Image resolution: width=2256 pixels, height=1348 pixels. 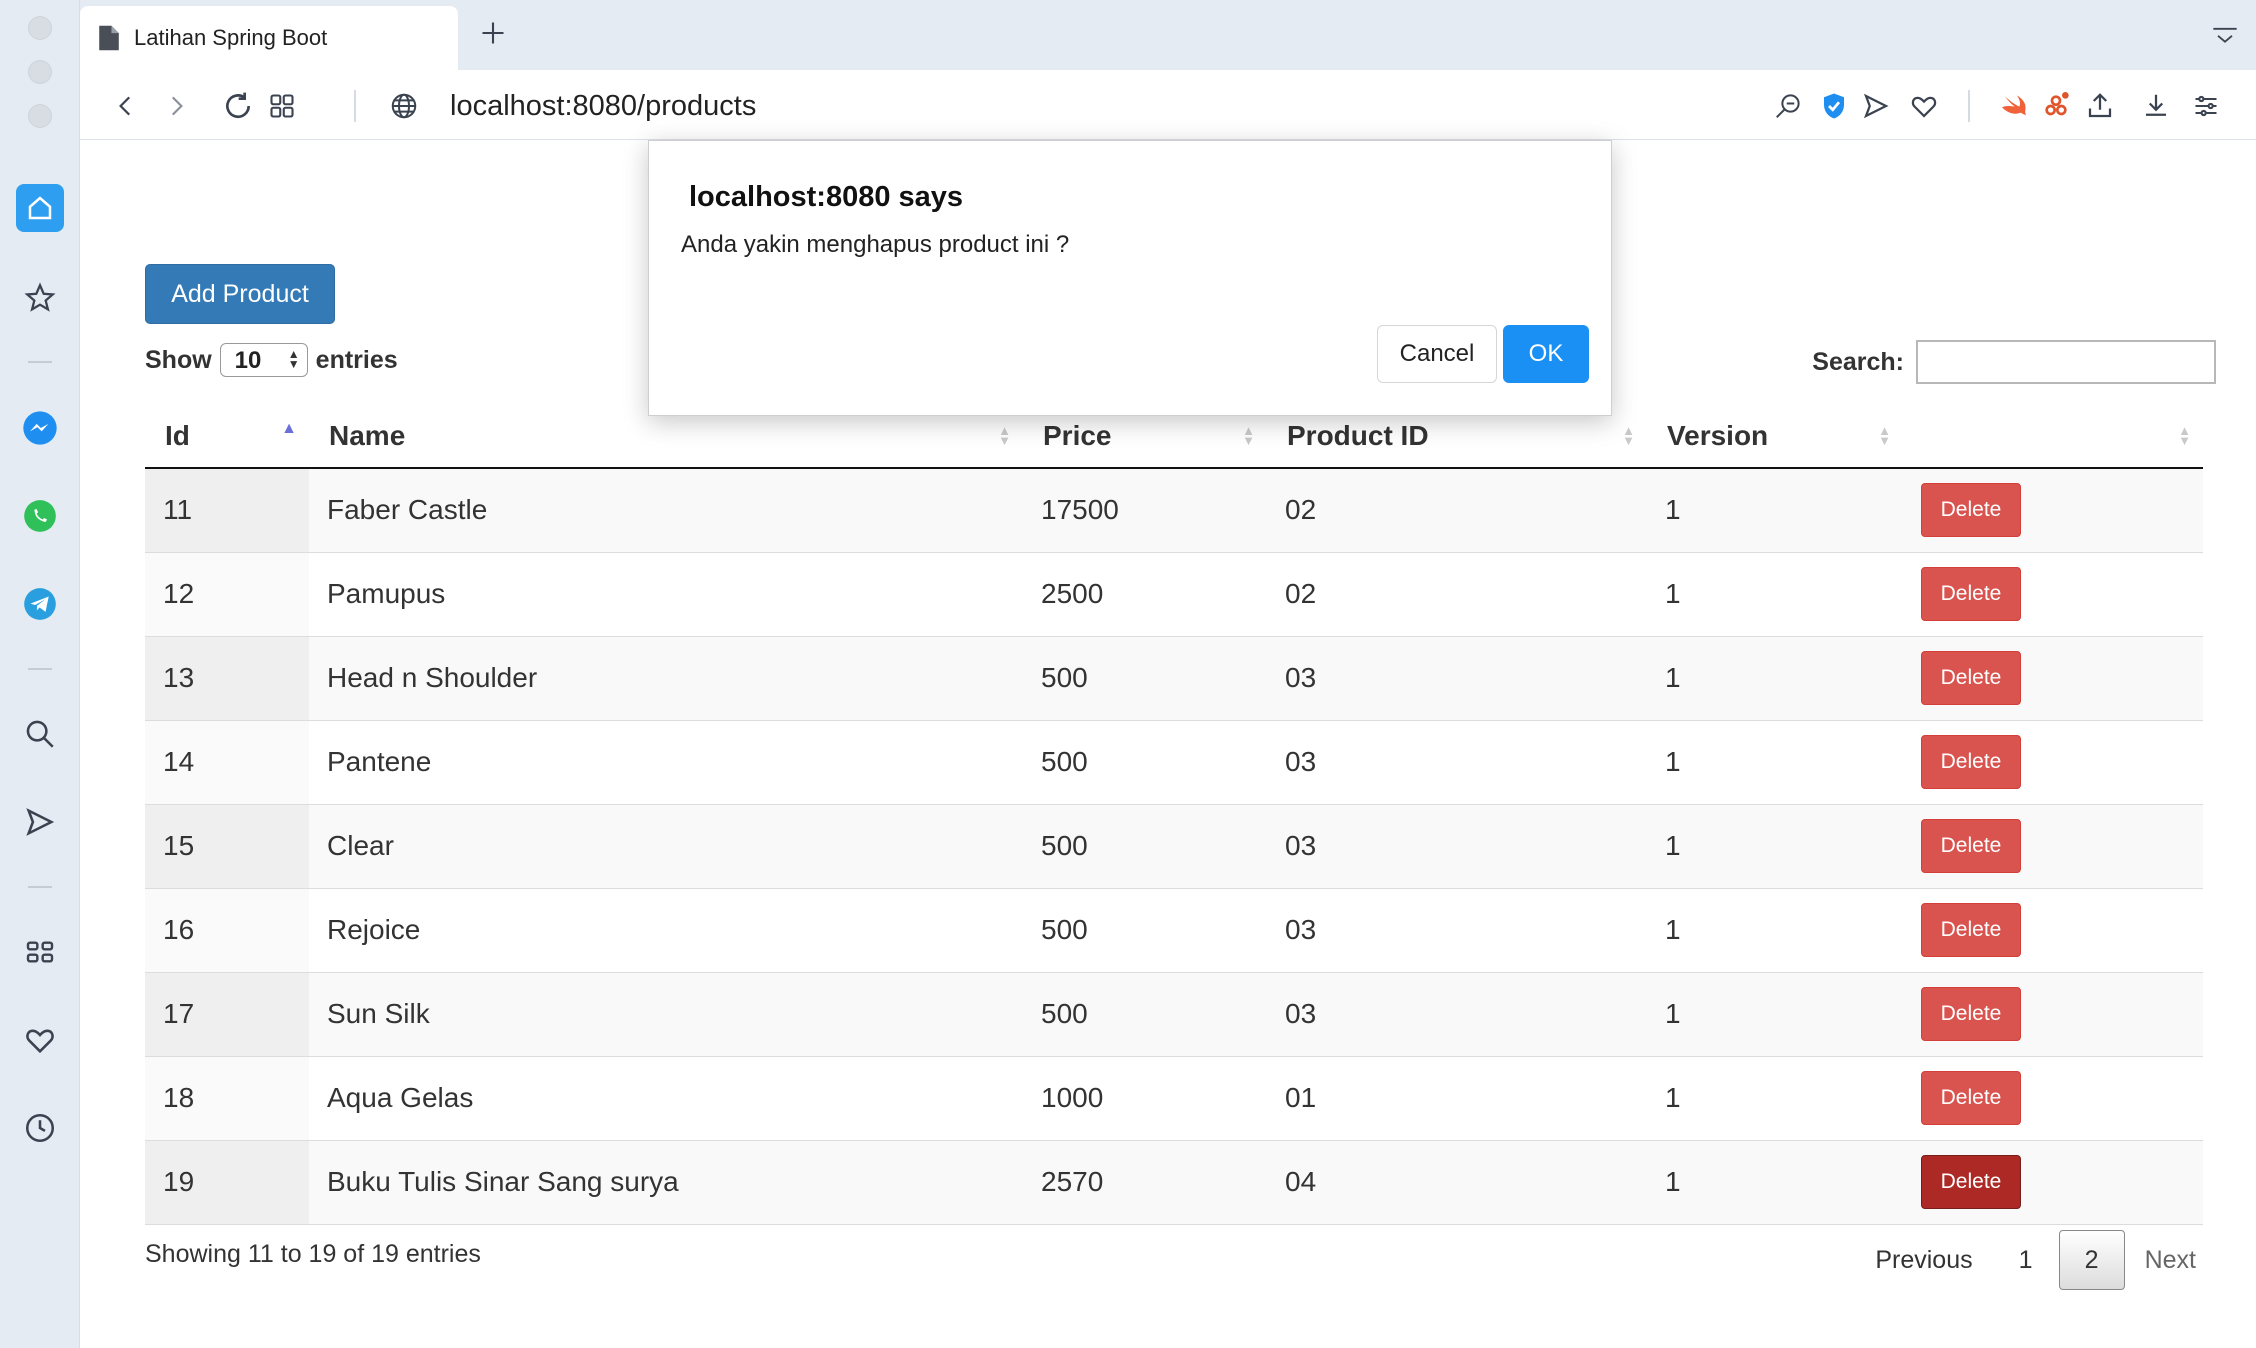 I want to click on dialog-ok-button: OK, so click(x=1546, y=354).